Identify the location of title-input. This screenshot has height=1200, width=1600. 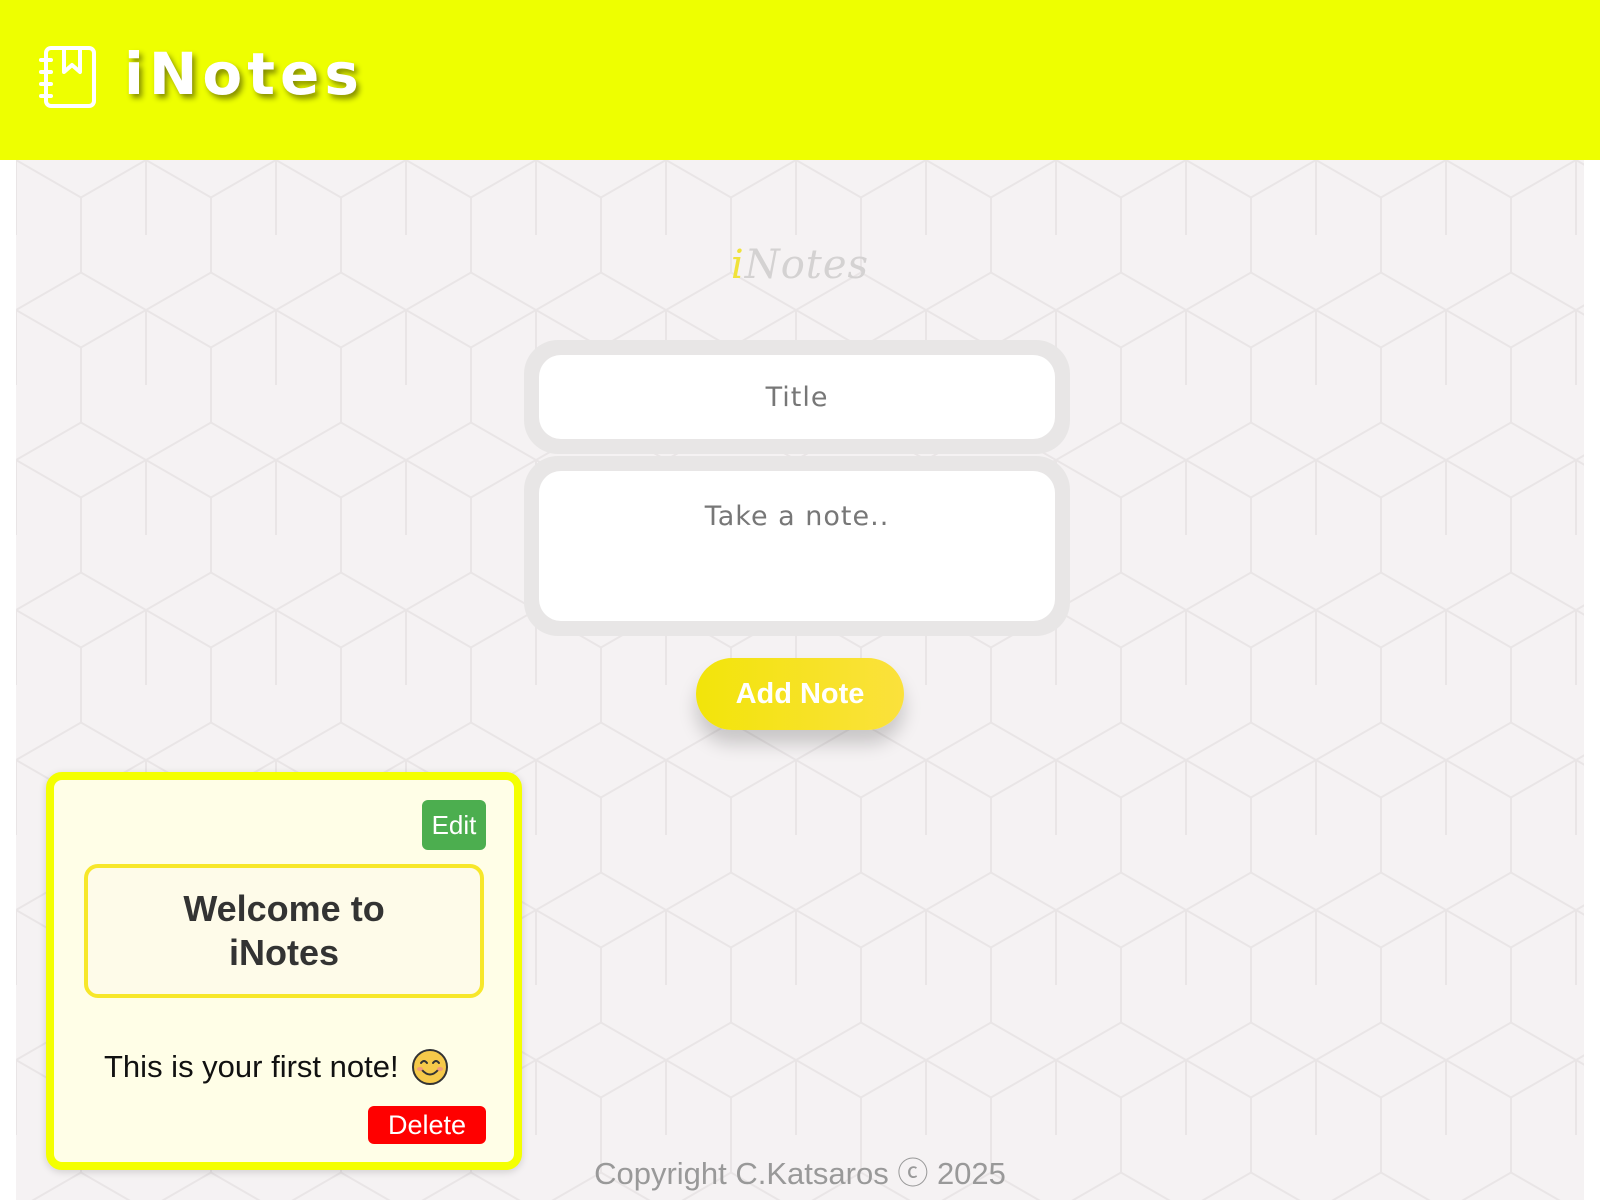
(797, 397).